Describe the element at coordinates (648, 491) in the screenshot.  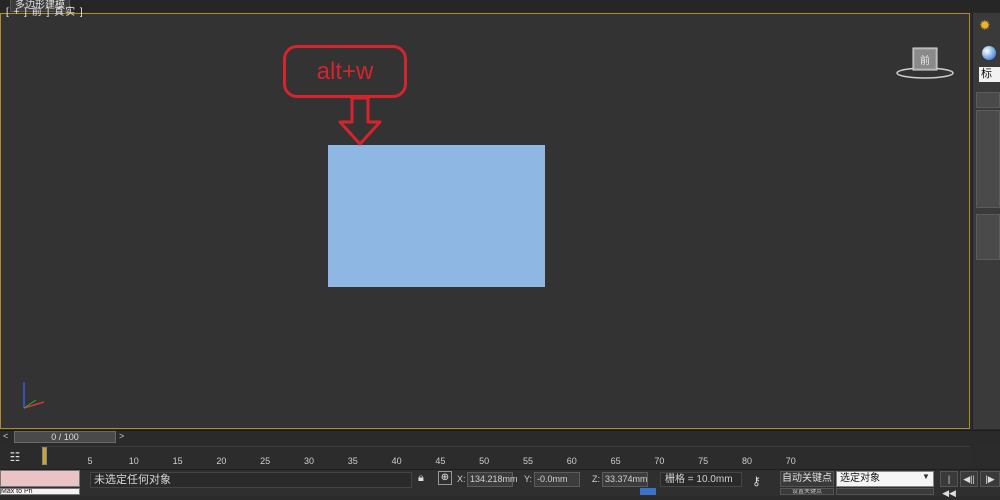
I see `isolate-toggle` at that location.